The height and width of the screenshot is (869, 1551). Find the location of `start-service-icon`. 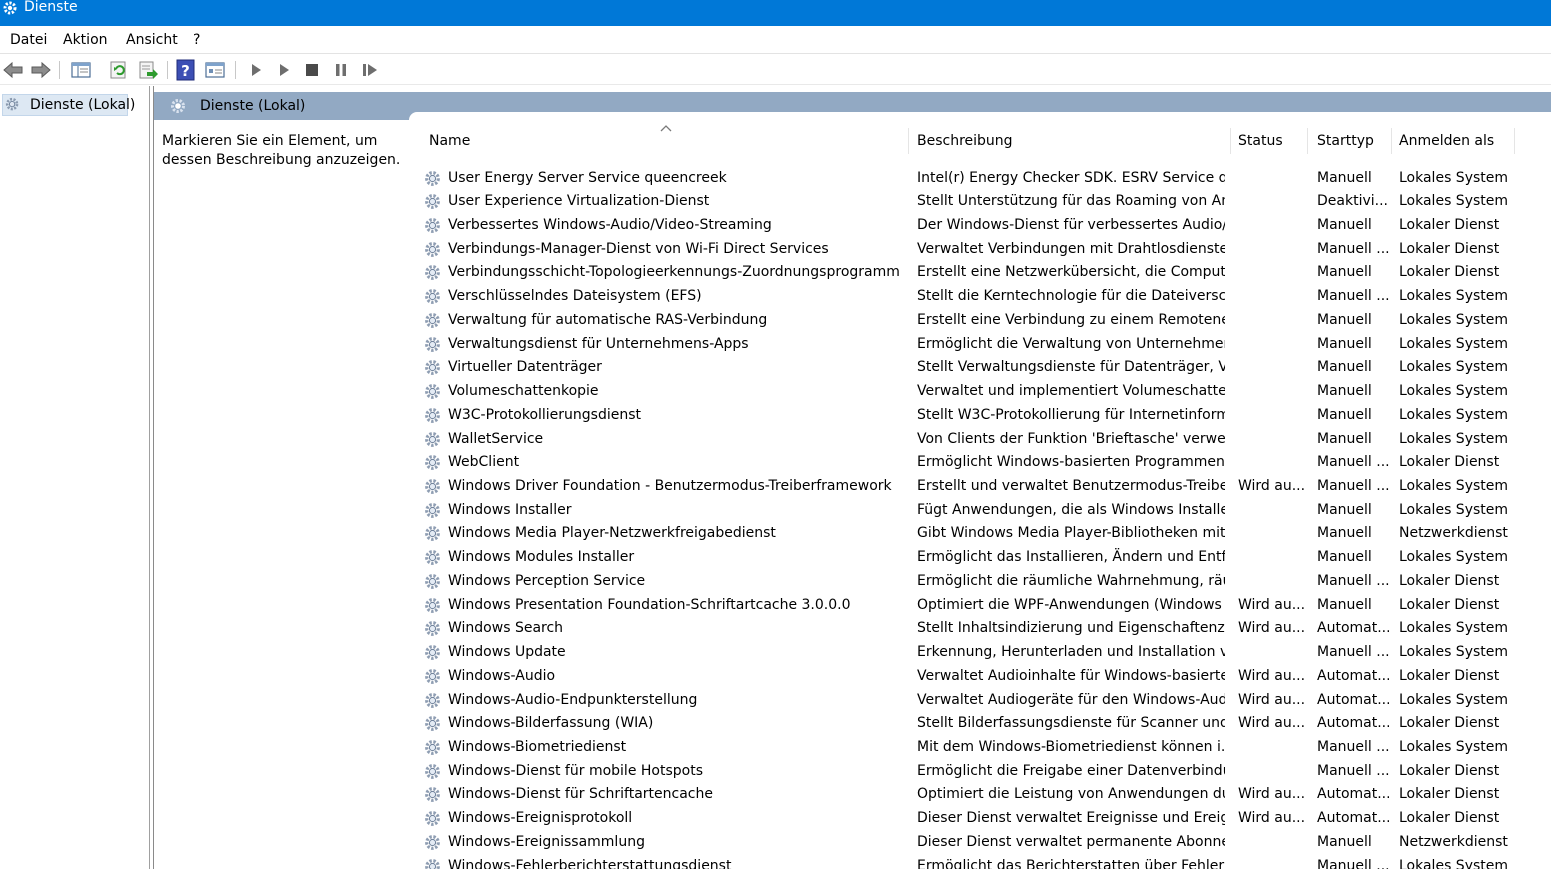

start-service-icon is located at coordinates (256, 70).